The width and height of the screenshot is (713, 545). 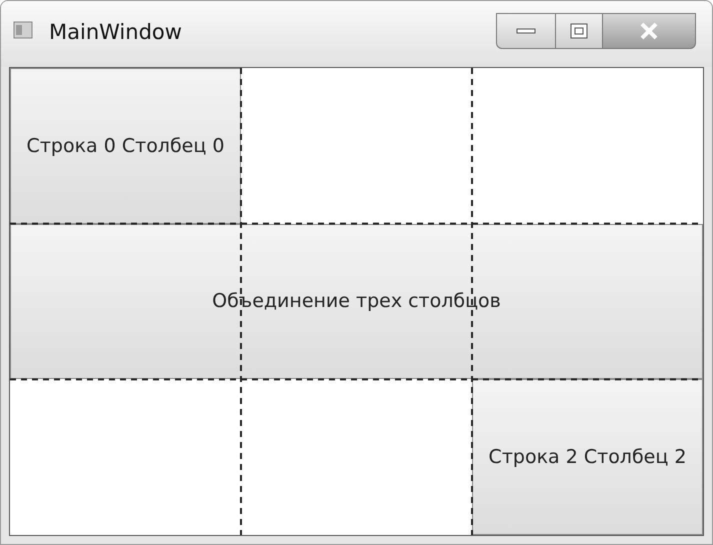 I want to click on close-icon, so click(x=649, y=31).